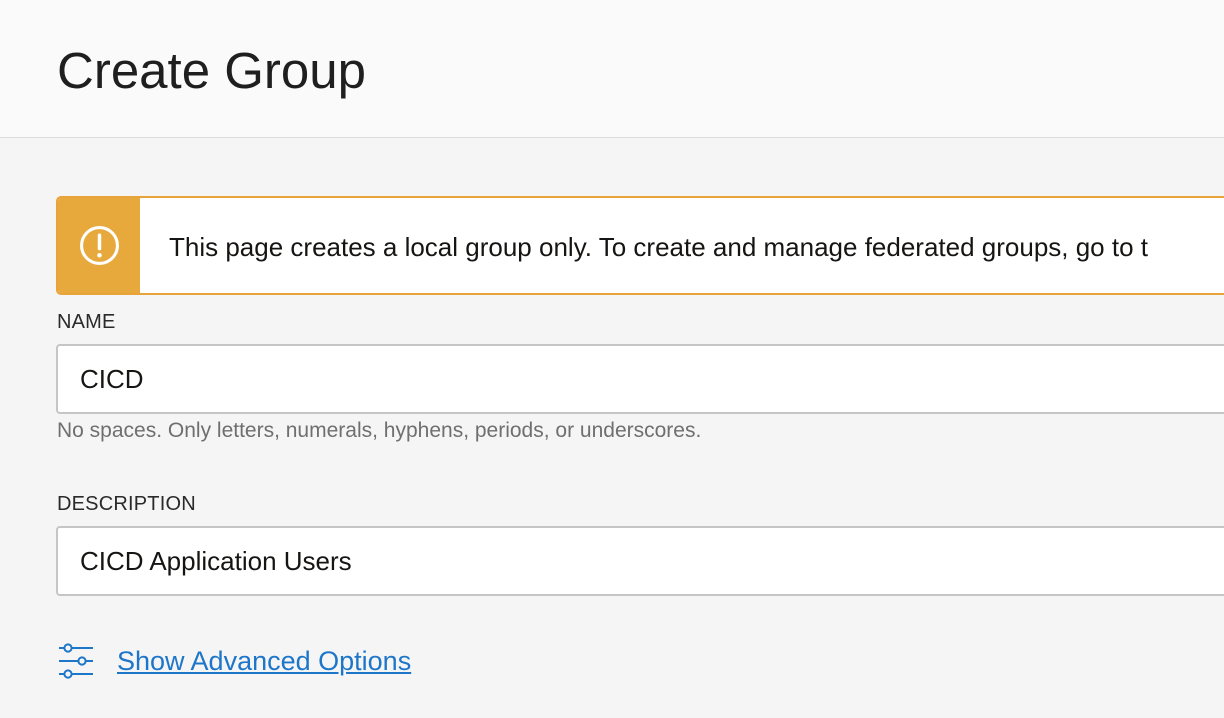  Describe the element at coordinates (640, 379) in the screenshot. I see `name-input` at that location.